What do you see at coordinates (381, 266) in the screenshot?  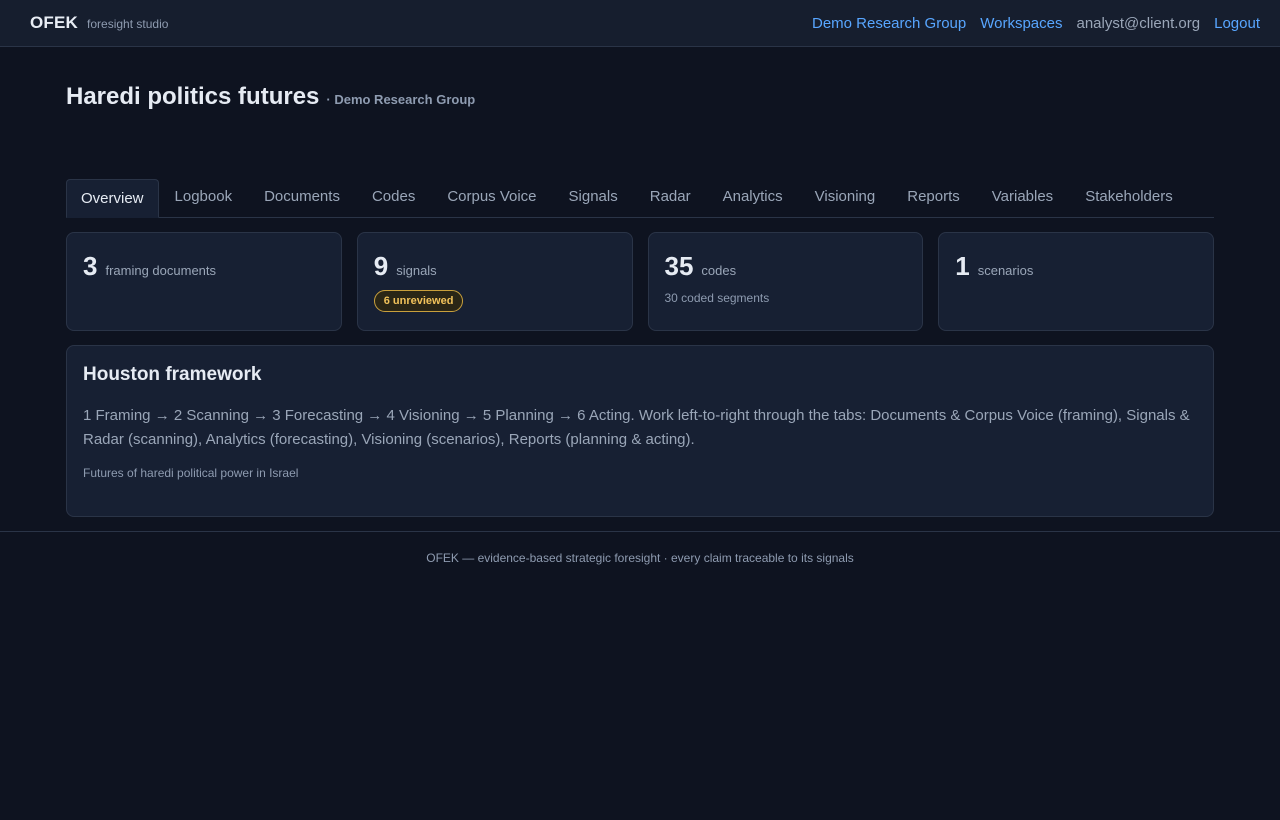 I see `stat-value: 9` at bounding box center [381, 266].